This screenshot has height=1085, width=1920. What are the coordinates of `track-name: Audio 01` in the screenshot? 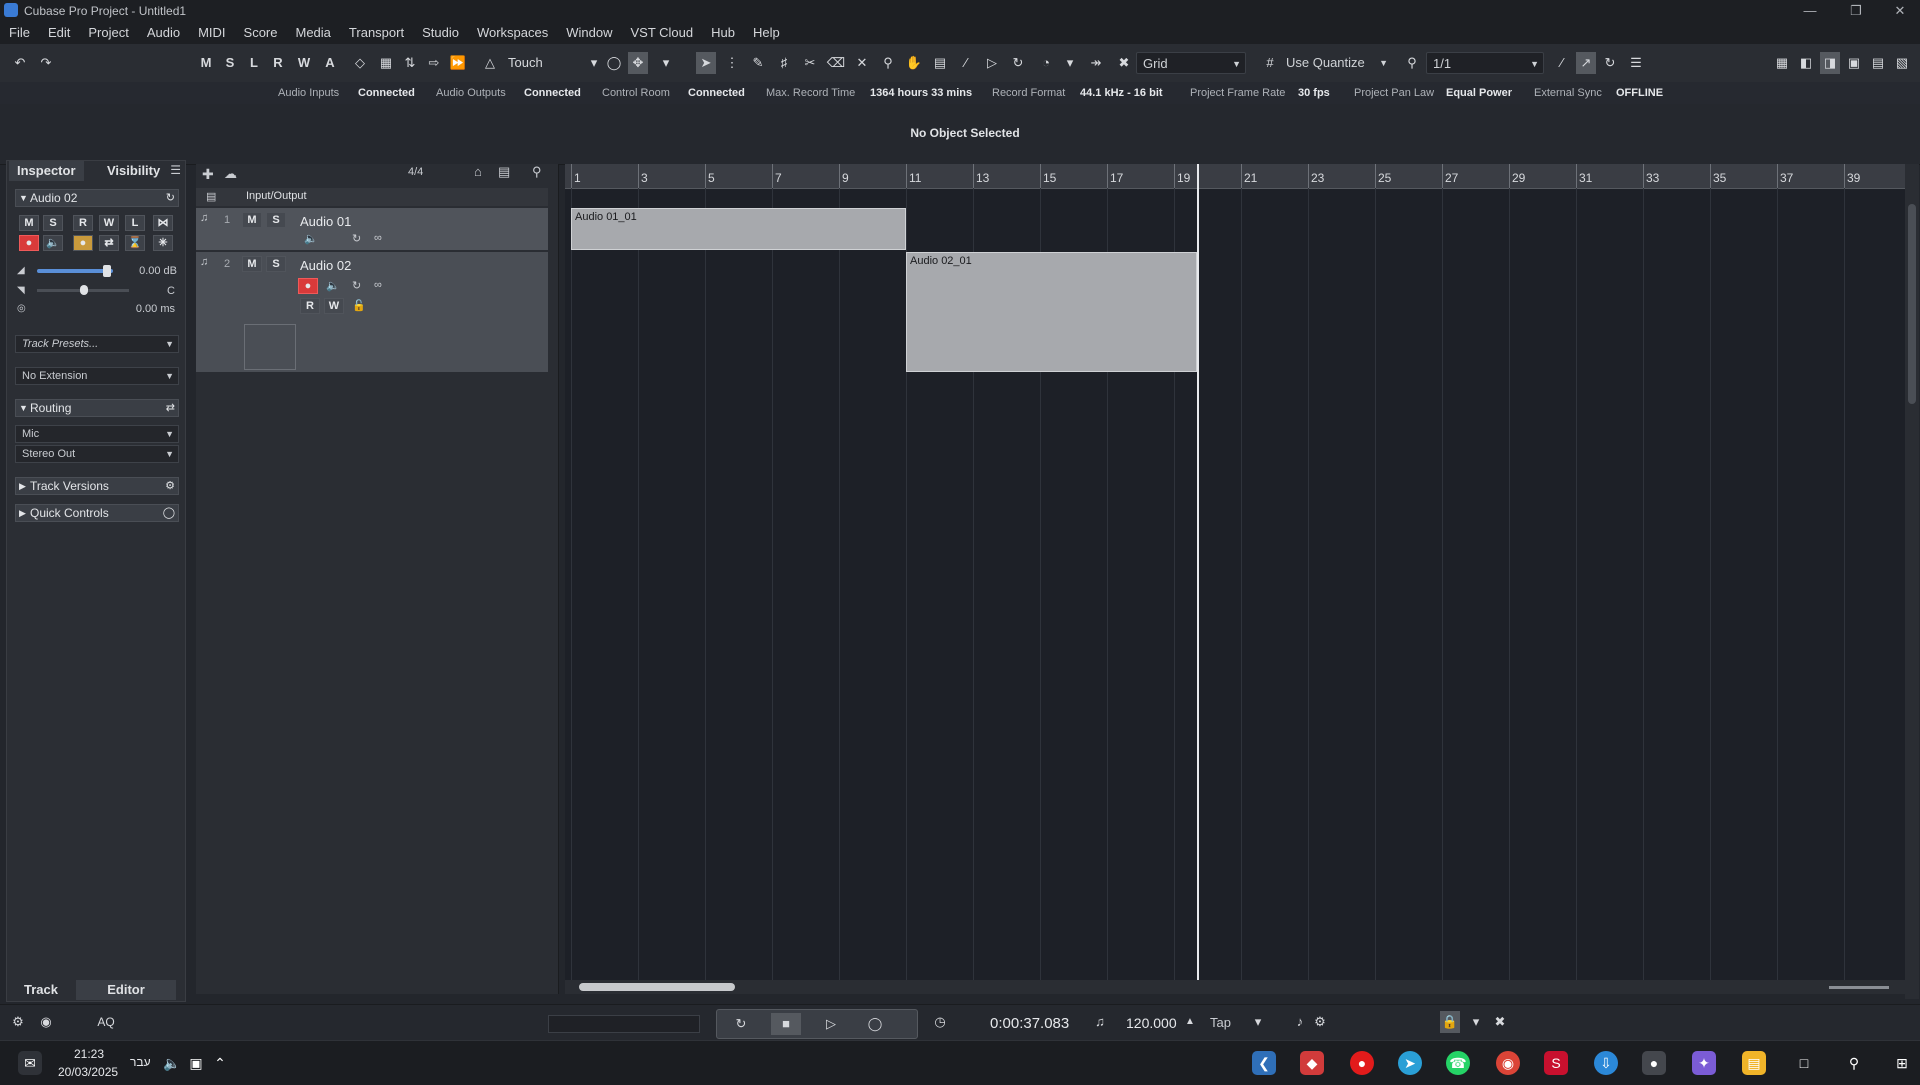 It's located at (325, 221).